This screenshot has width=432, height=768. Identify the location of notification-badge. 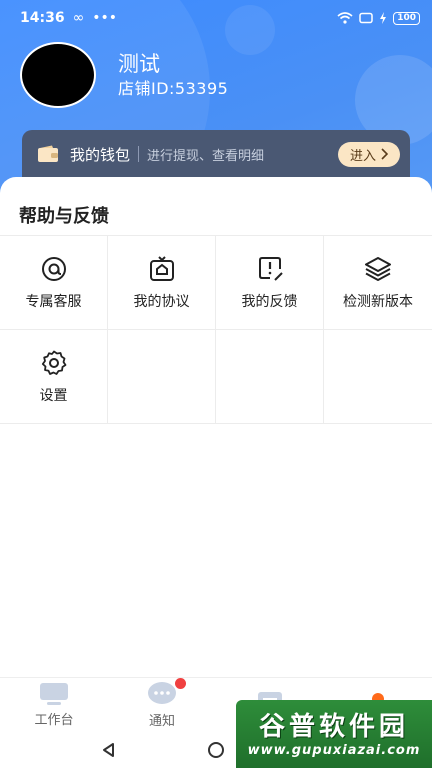
(180, 683).